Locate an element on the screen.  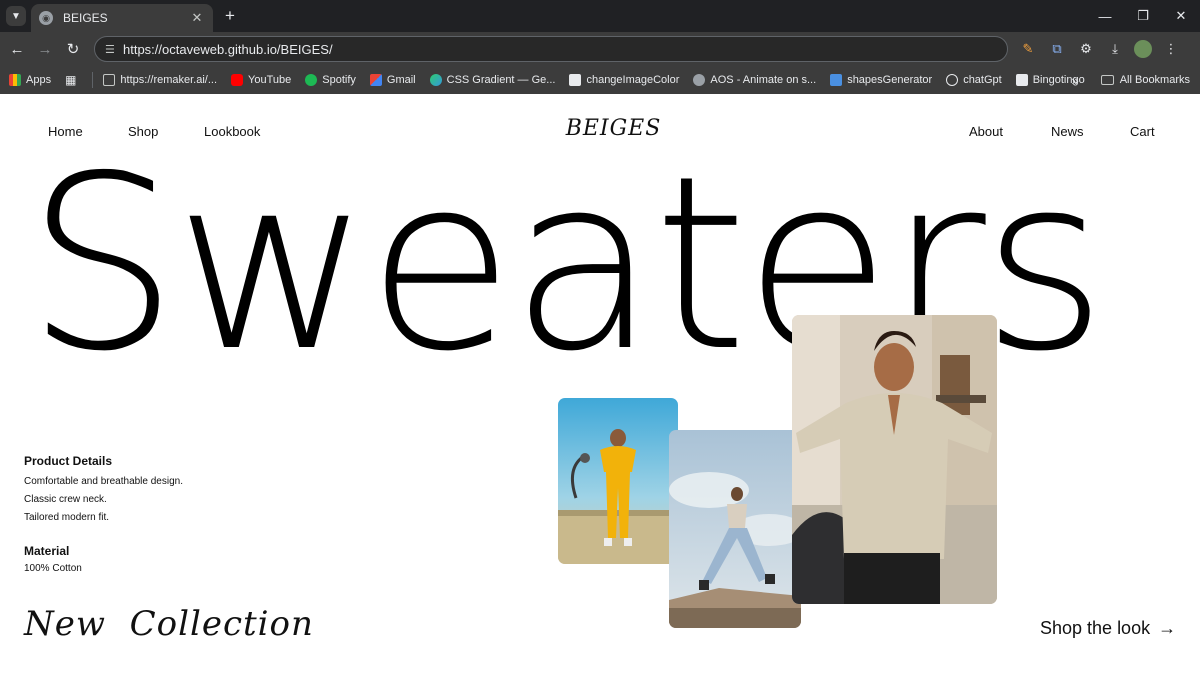
photo-yellow-outfit is located at coordinates (618, 481).